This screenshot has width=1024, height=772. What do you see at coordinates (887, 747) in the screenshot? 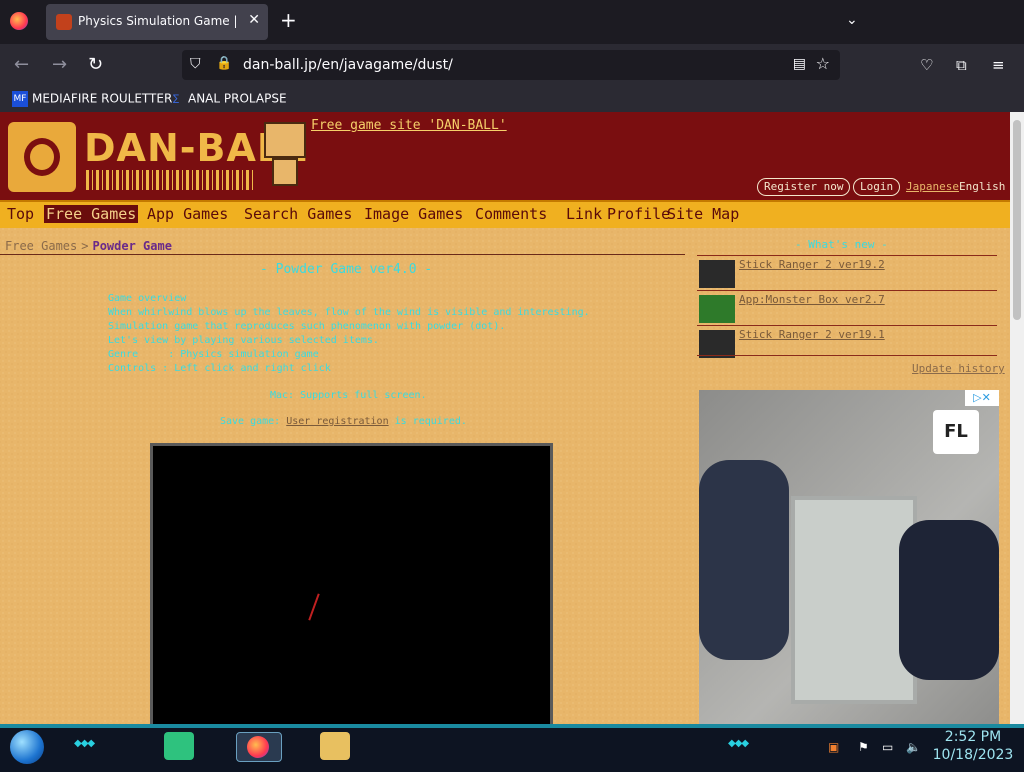
I see `network-icon: ▭` at bounding box center [887, 747].